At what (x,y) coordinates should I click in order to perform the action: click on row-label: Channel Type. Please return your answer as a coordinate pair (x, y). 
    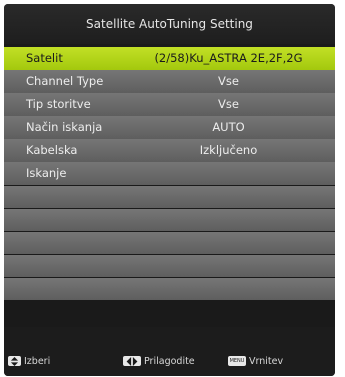
    Looking at the image, I should click on (65, 81).